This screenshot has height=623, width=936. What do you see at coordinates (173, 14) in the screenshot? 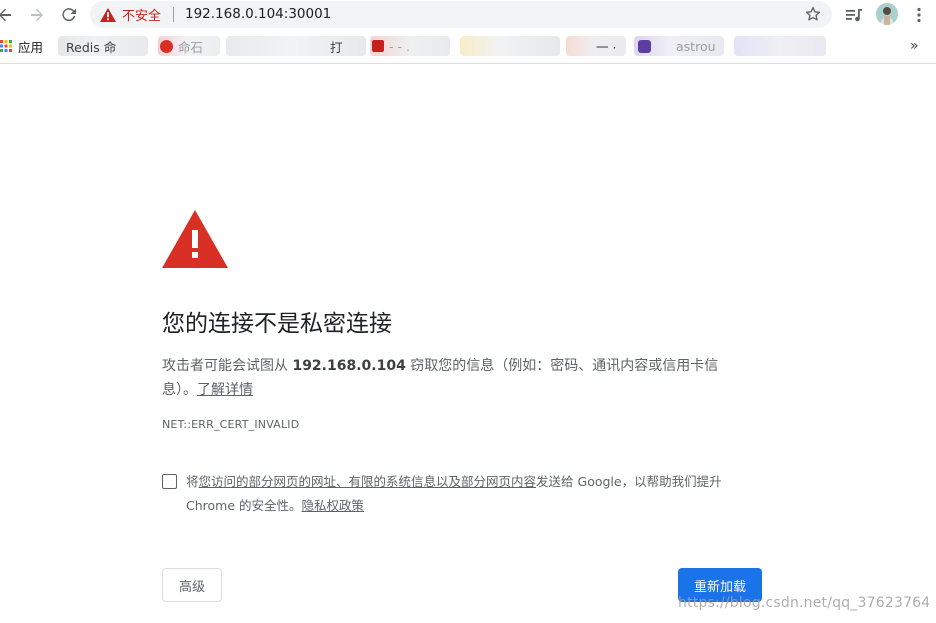
I see `omnibox-divider` at bounding box center [173, 14].